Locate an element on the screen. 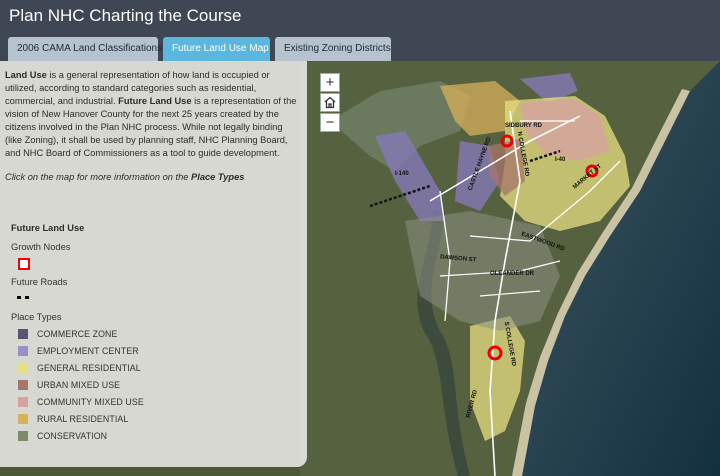 This screenshot has width=720, height=476. place-type-item: URBAN MIXED USE is located at coordinates (69, 385).